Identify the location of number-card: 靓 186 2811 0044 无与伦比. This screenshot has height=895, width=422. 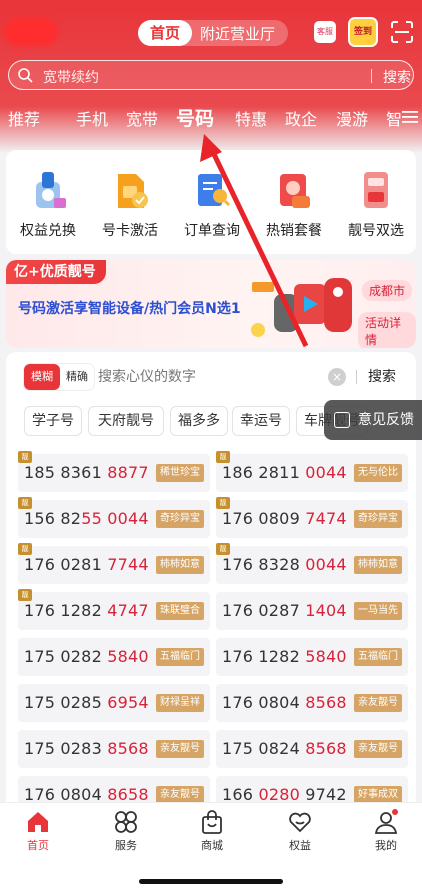
(312, 471).